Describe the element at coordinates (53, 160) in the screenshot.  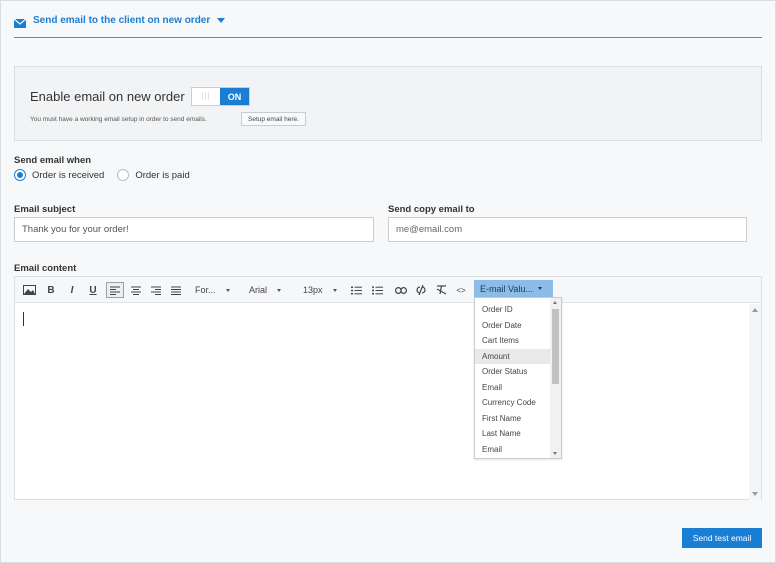
I see `send-when-label: Send email when` at that location.